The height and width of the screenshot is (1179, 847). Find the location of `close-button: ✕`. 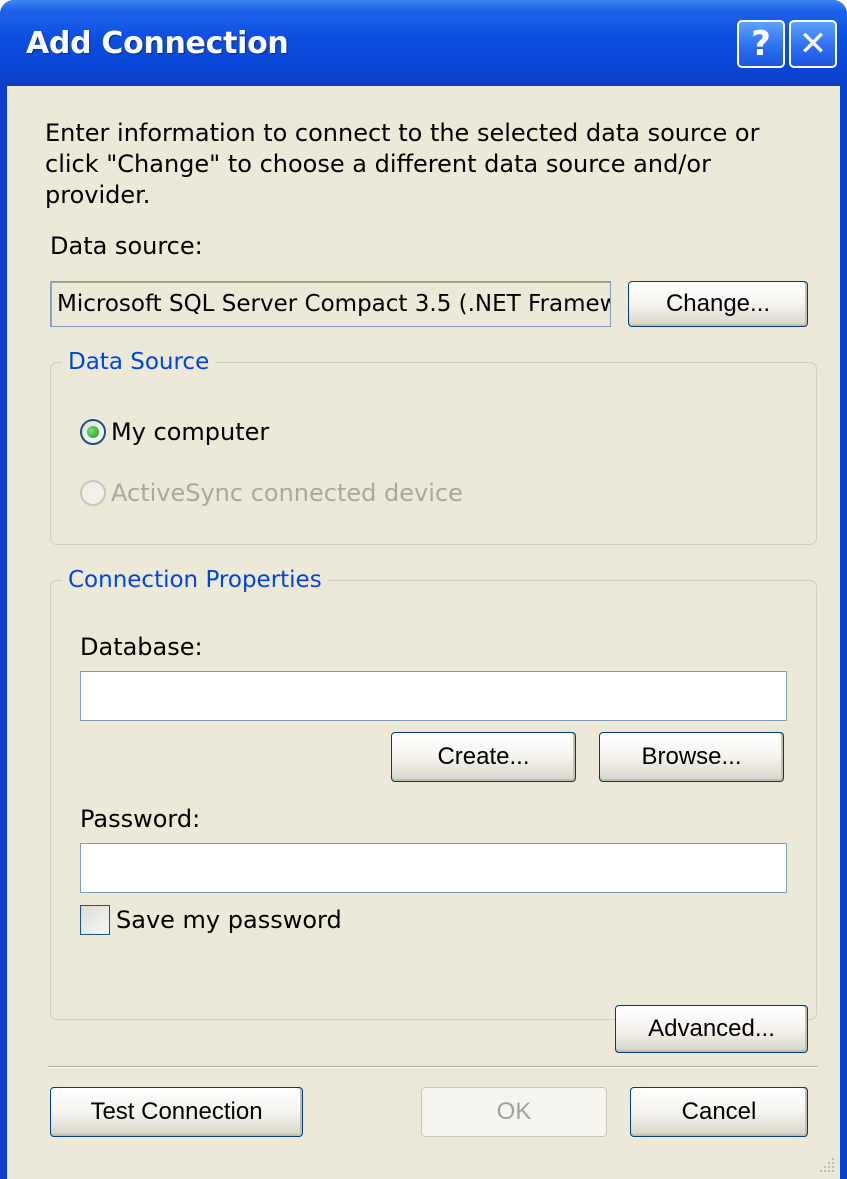

close-button: ✕ is located at coordinates (813, 44).